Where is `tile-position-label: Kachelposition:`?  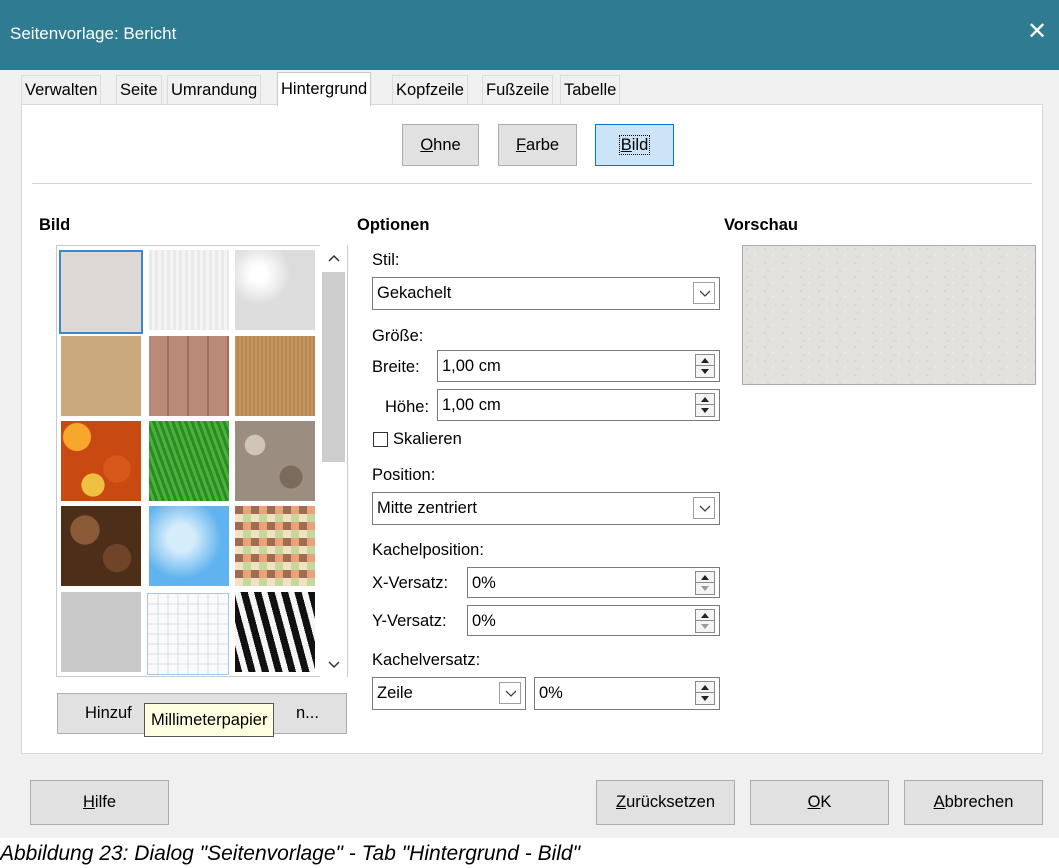
tile-position-label: Kachelposition: is located at coordinates (428, 550).